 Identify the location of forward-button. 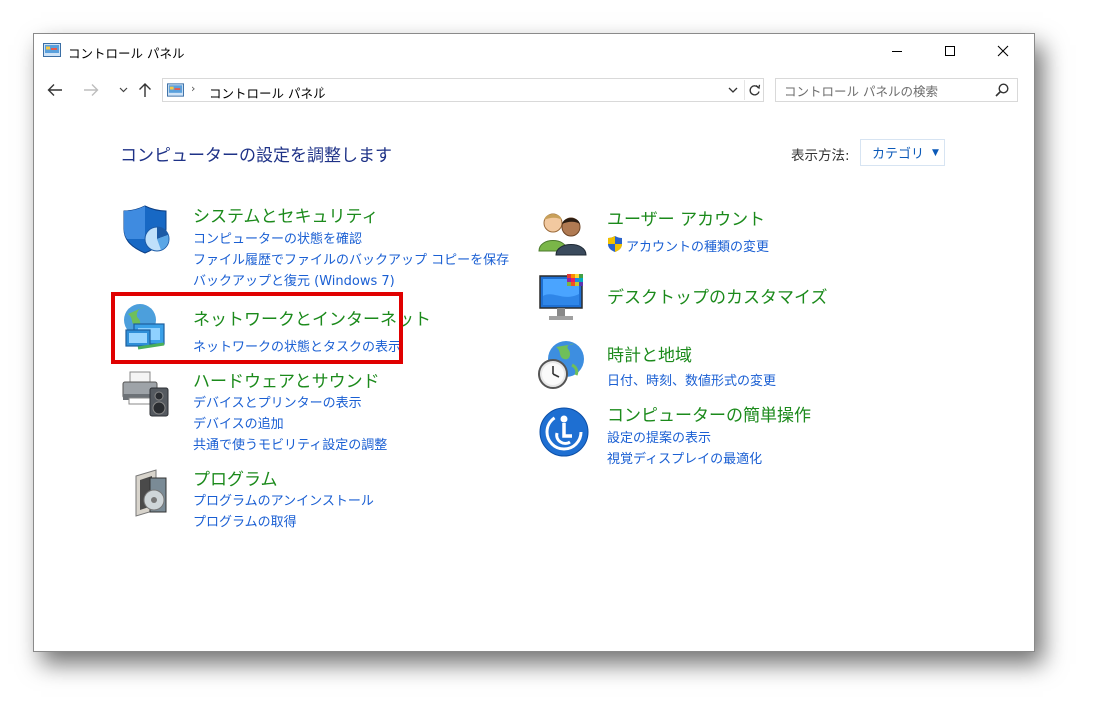
(91, 90).